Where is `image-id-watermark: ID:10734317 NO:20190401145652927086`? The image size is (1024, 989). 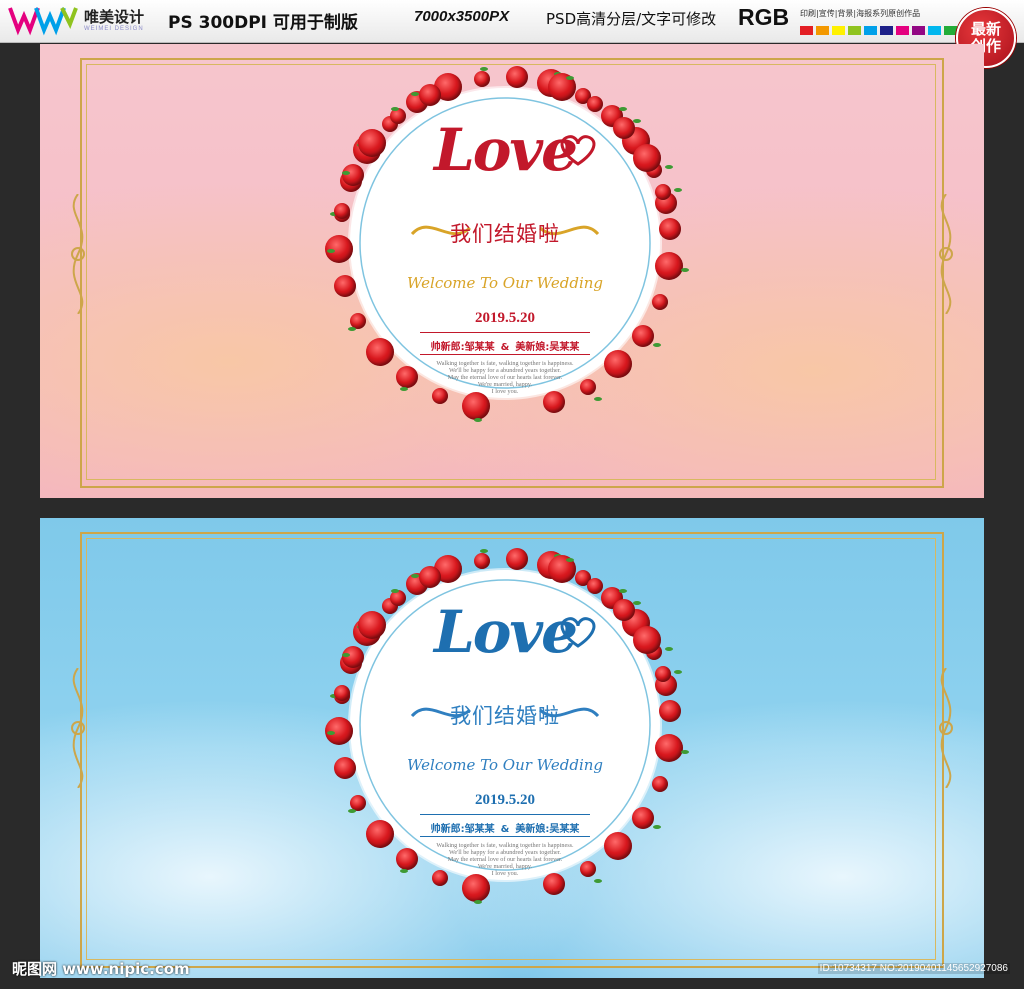 image-id-watermark: ID:10734317 NO:20190401145652927086 is located at coordinates (913, 968).